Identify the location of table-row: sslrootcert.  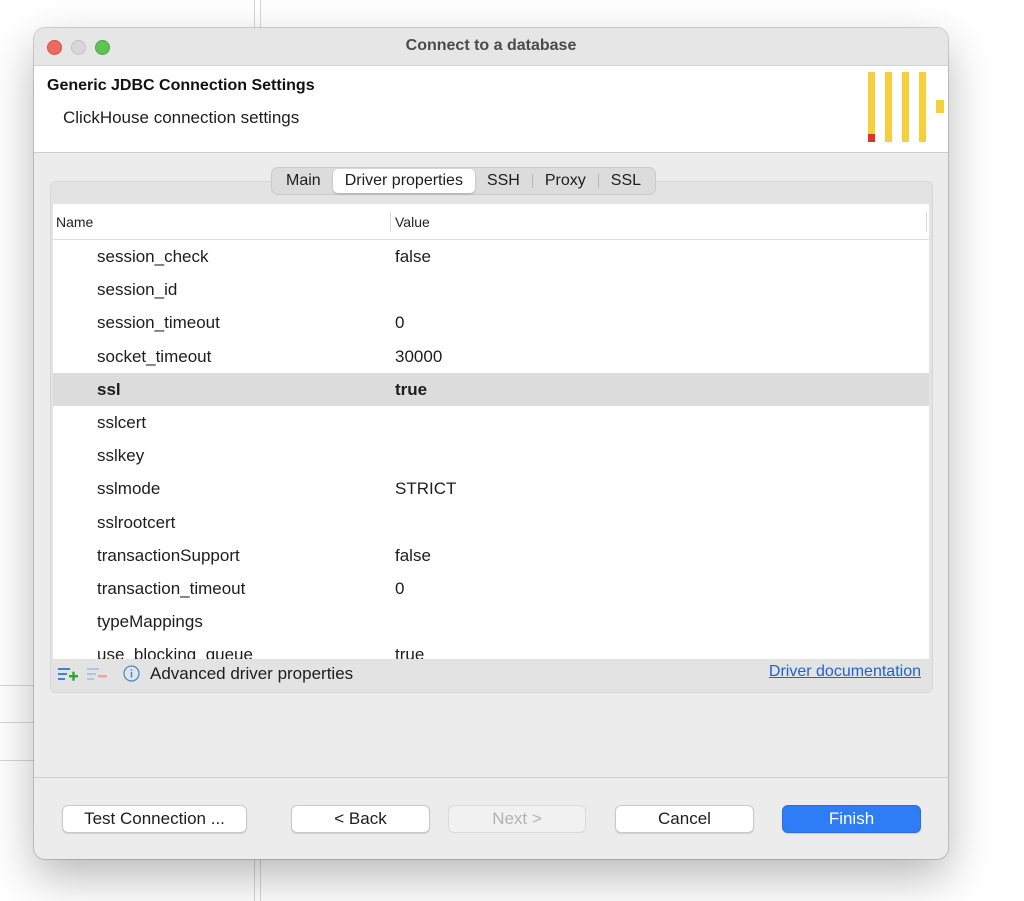
(491, 522).